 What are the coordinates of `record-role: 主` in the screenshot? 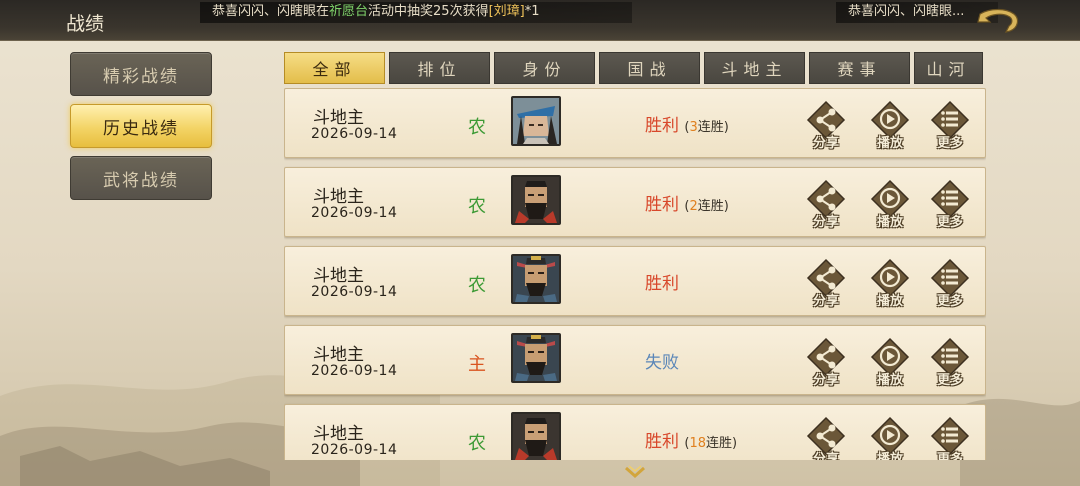 It's located at (477, 364).